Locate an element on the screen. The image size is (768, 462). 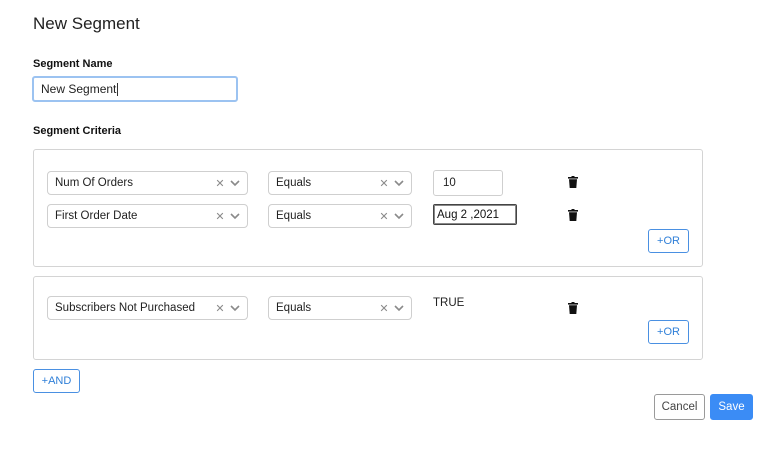
field-select-num-of-orders: Num Of Orders ✕ is located at coordinates (147, 183).